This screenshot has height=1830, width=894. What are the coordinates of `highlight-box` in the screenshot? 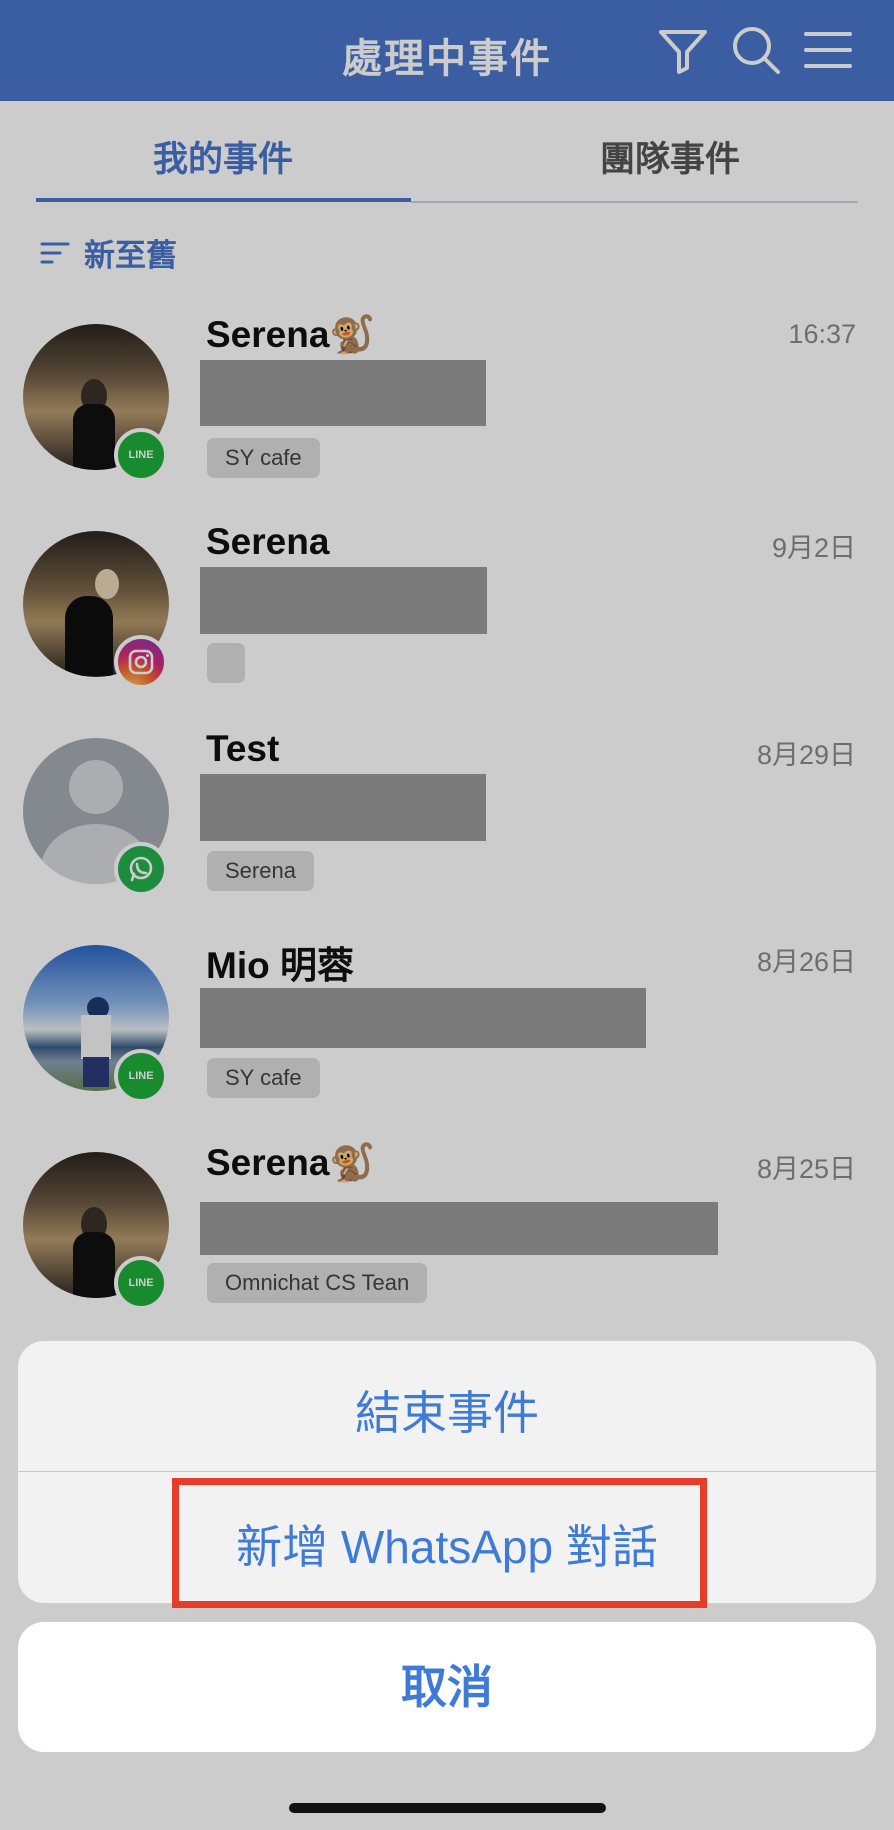 It's located at (439, 1543).